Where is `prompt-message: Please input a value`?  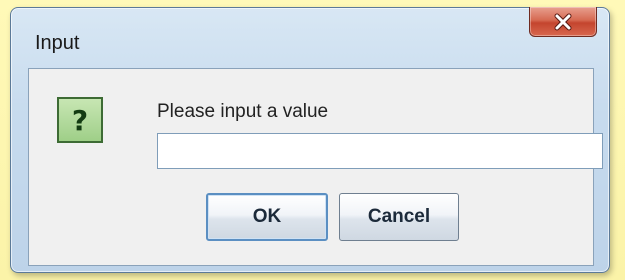 prompt-message: Please input a value is located at coordinates (243, 111).